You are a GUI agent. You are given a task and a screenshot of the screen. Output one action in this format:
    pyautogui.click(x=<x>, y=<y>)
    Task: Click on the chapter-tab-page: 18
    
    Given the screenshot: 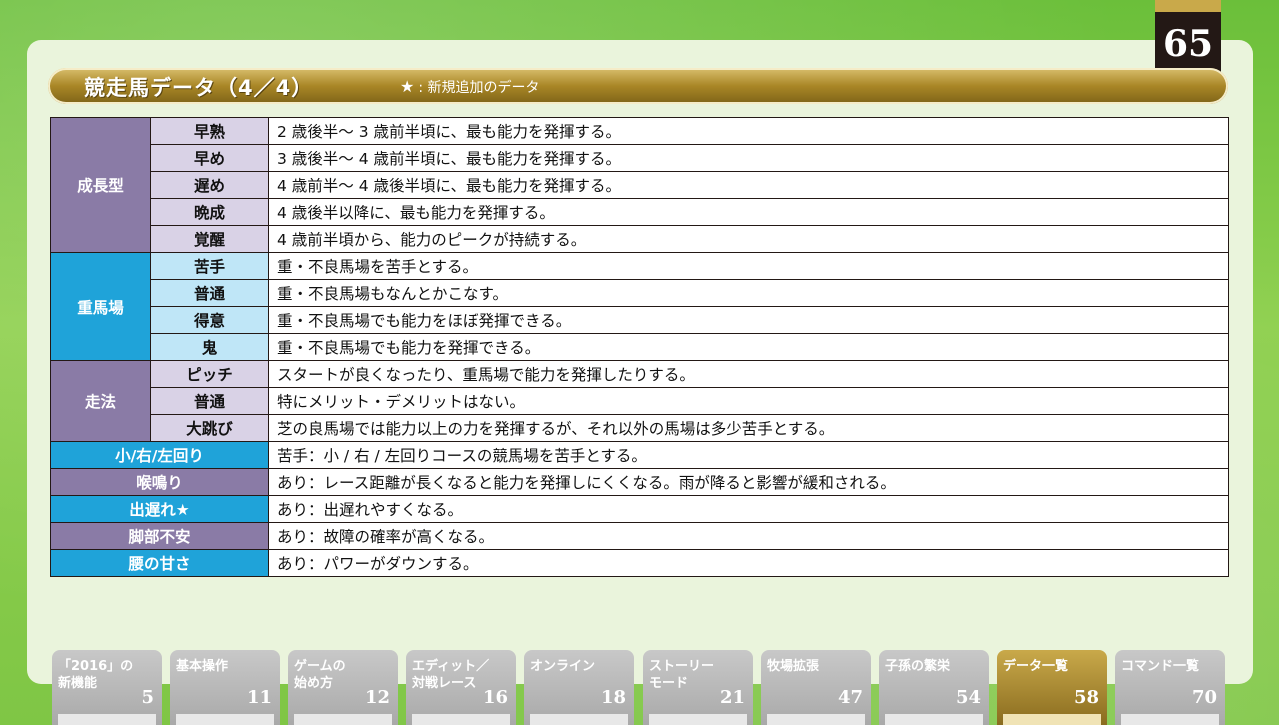 What is the action you would take?
    pyautogui.click(x=613, y=697)
    